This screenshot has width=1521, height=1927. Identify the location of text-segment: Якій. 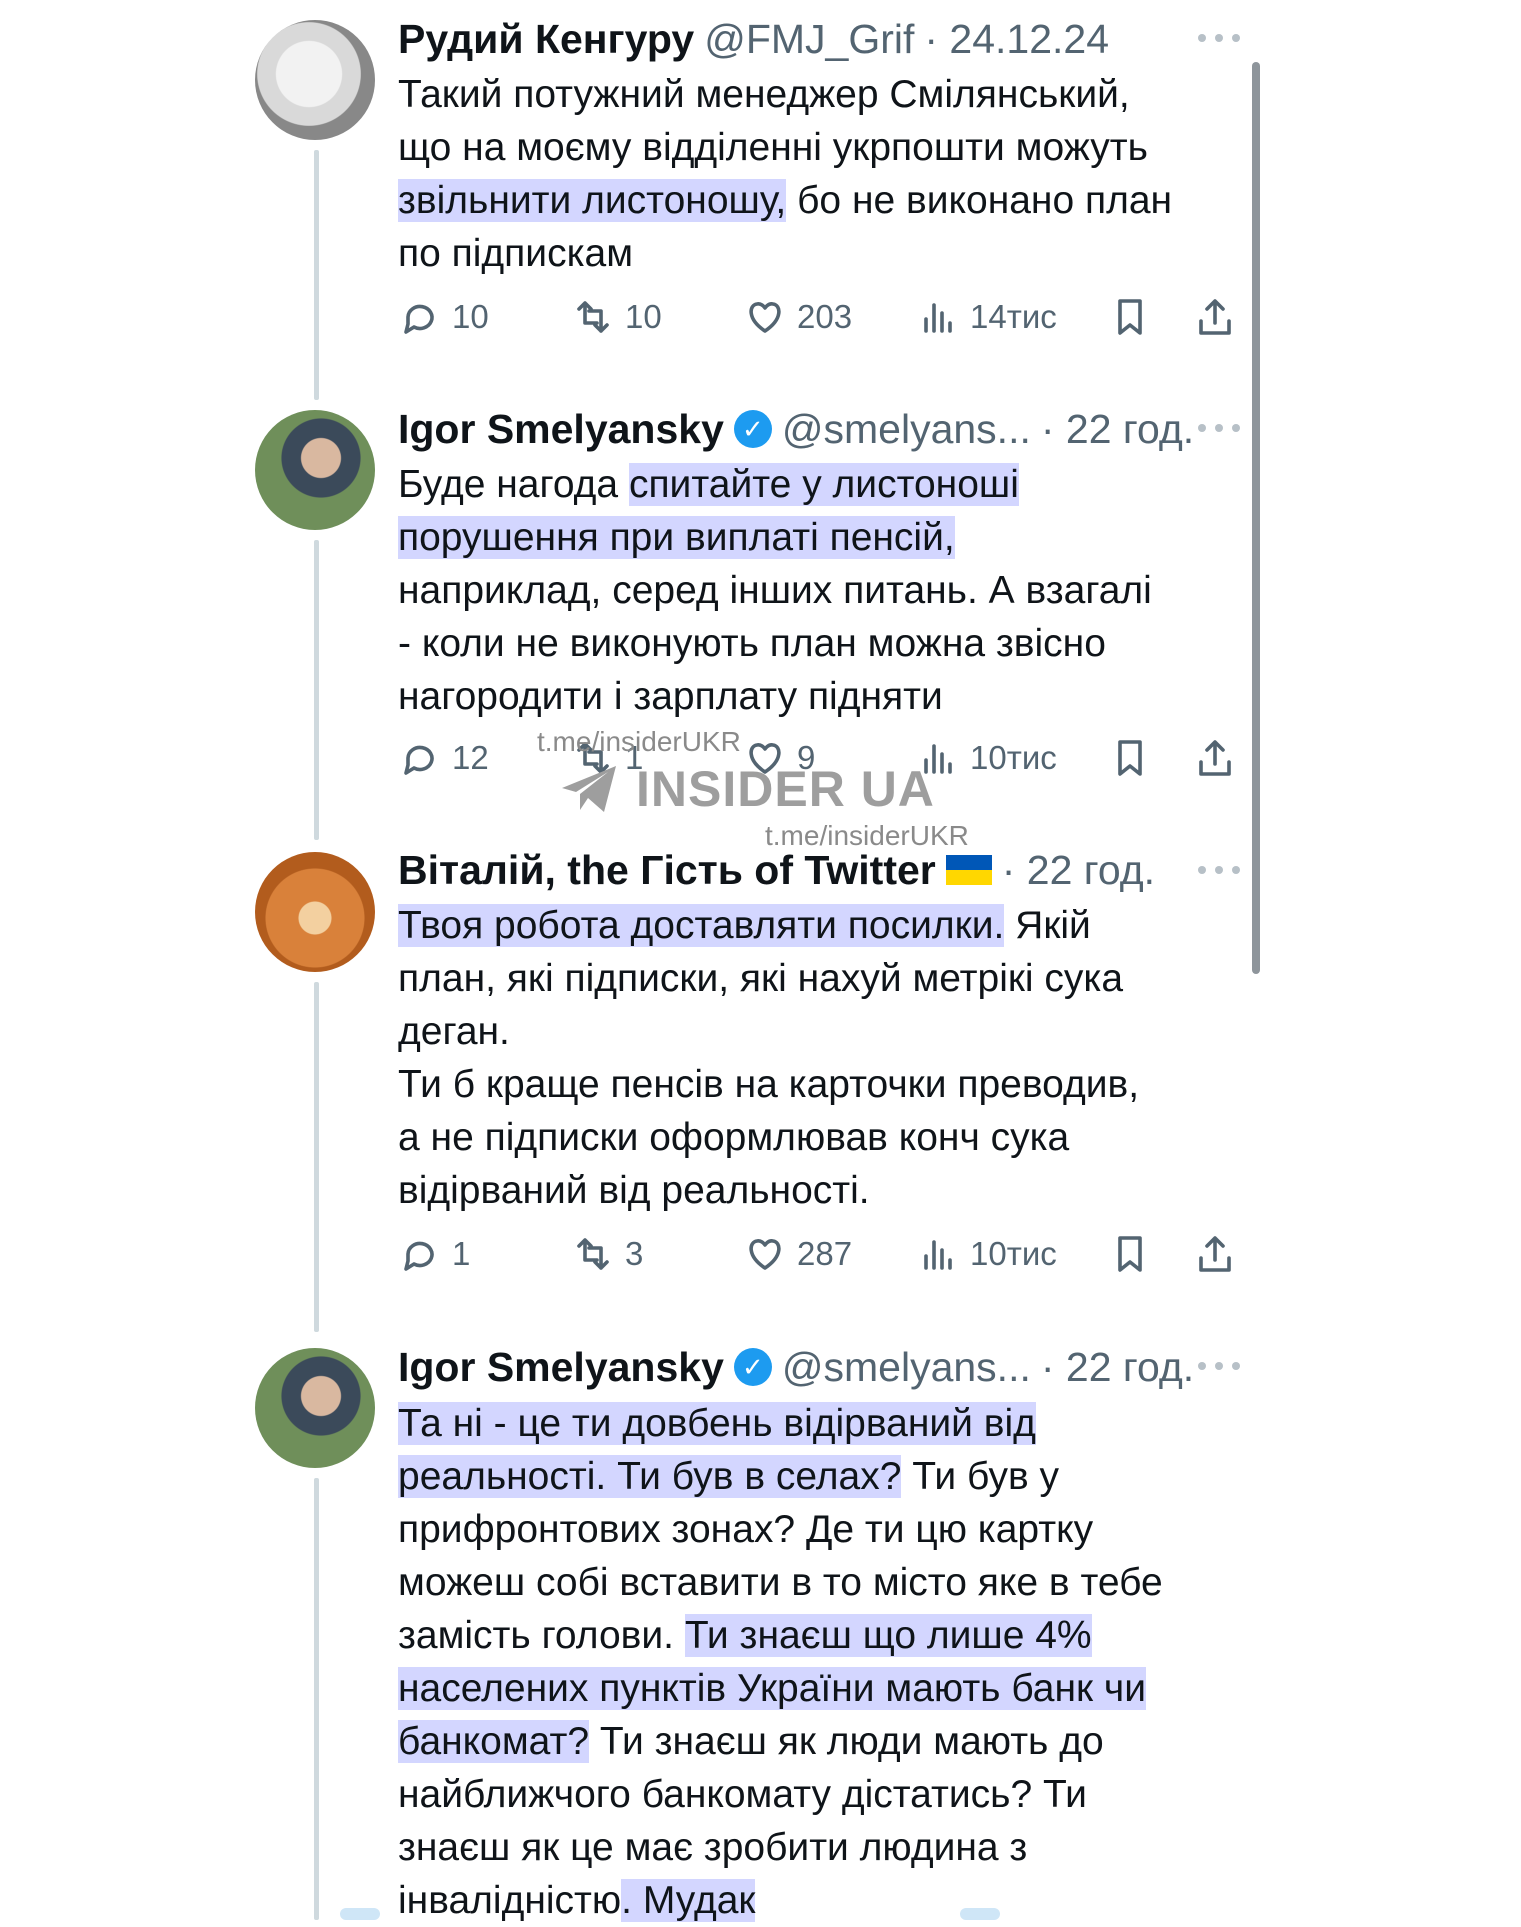
(1047, 925).